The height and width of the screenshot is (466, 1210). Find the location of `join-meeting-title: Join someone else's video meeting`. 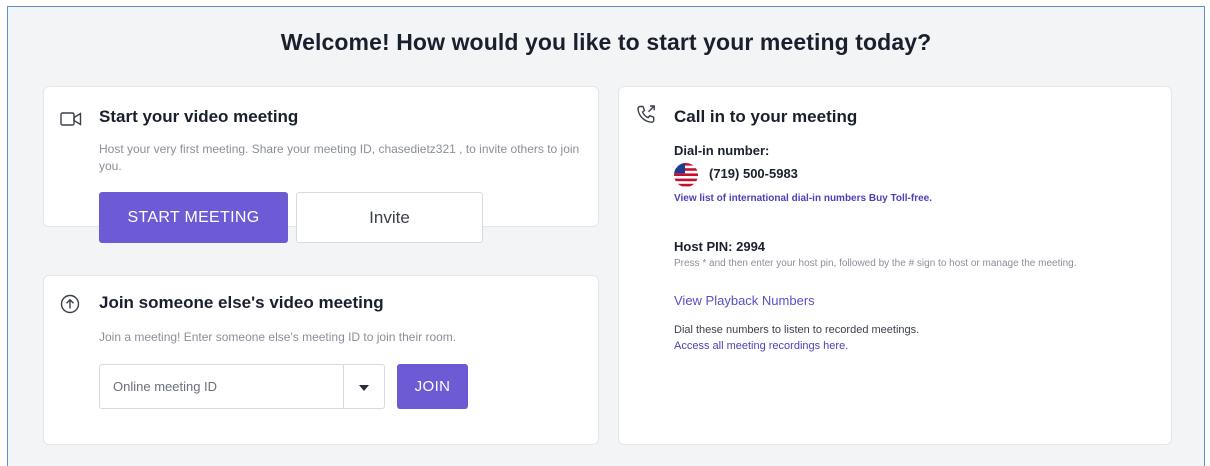

join-meeting-title: Join someone else's video meeting is located at coordinates (241, 302).